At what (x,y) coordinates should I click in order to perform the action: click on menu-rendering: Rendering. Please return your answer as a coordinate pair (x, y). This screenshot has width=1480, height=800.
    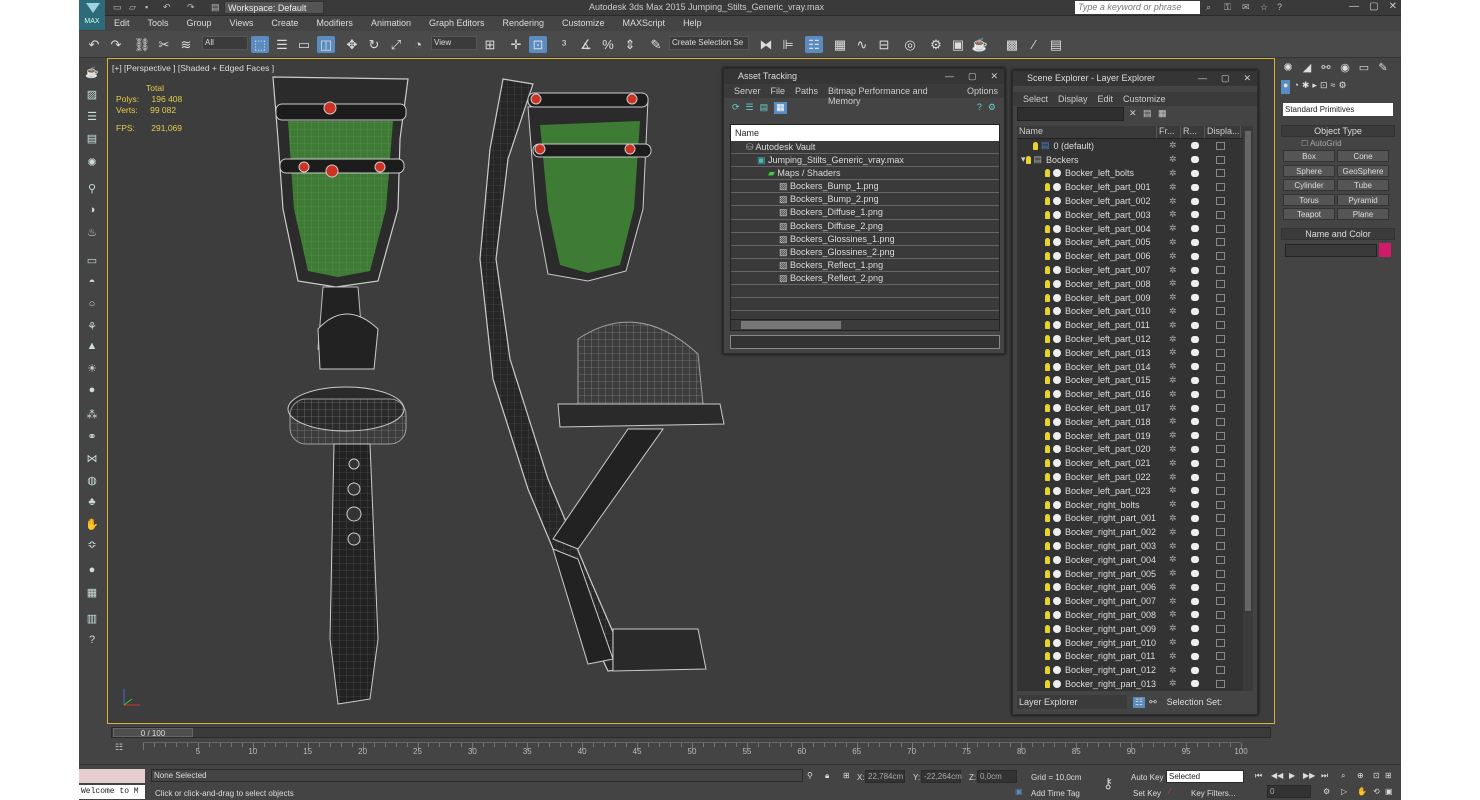
    Looking at the image, I should click on (524, 23).